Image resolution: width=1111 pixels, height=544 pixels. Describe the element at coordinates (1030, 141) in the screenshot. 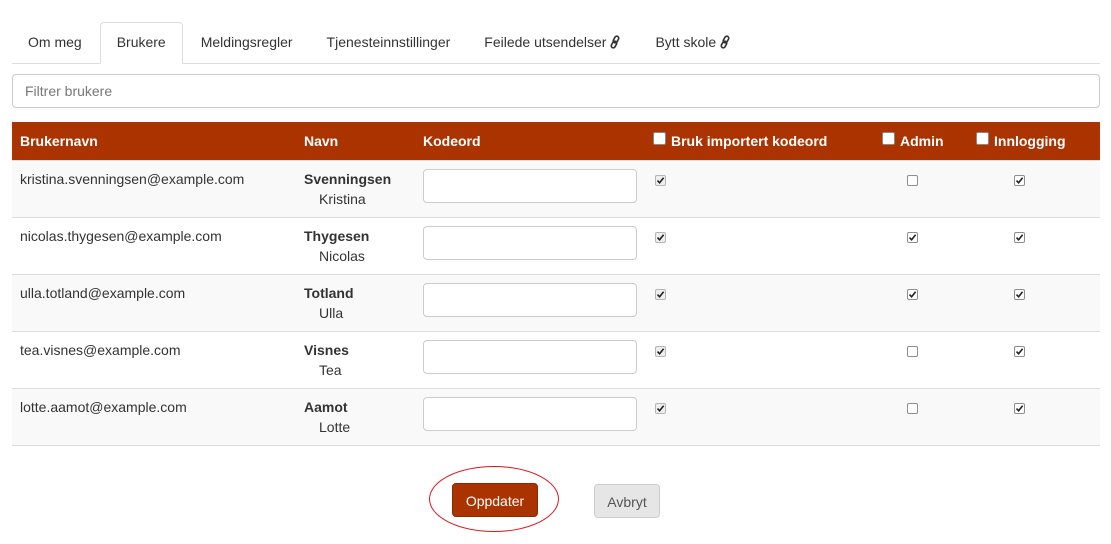

I see `header-label: Innlogging` at that location.